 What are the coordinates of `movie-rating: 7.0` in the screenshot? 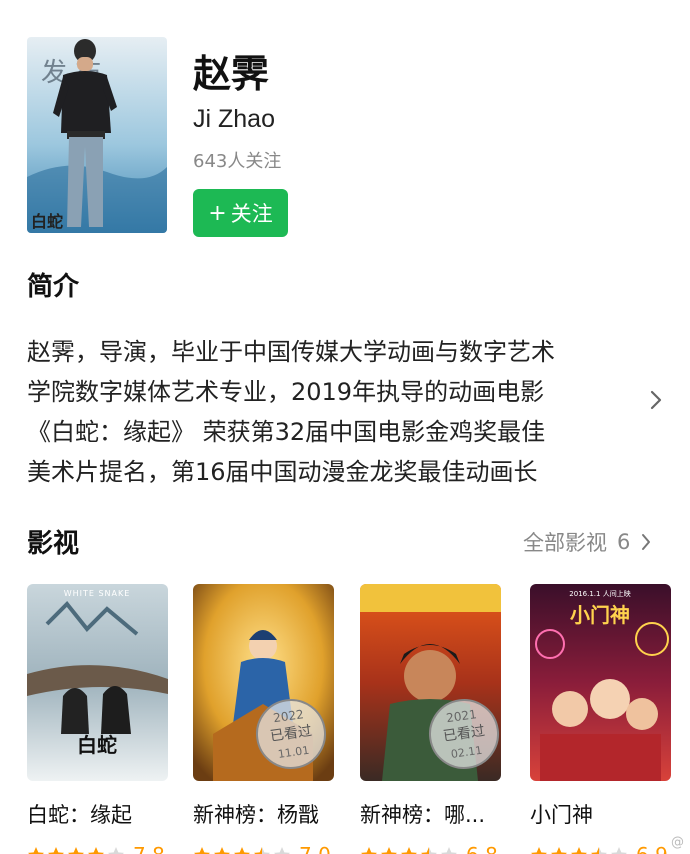 It's located at (263, 848).